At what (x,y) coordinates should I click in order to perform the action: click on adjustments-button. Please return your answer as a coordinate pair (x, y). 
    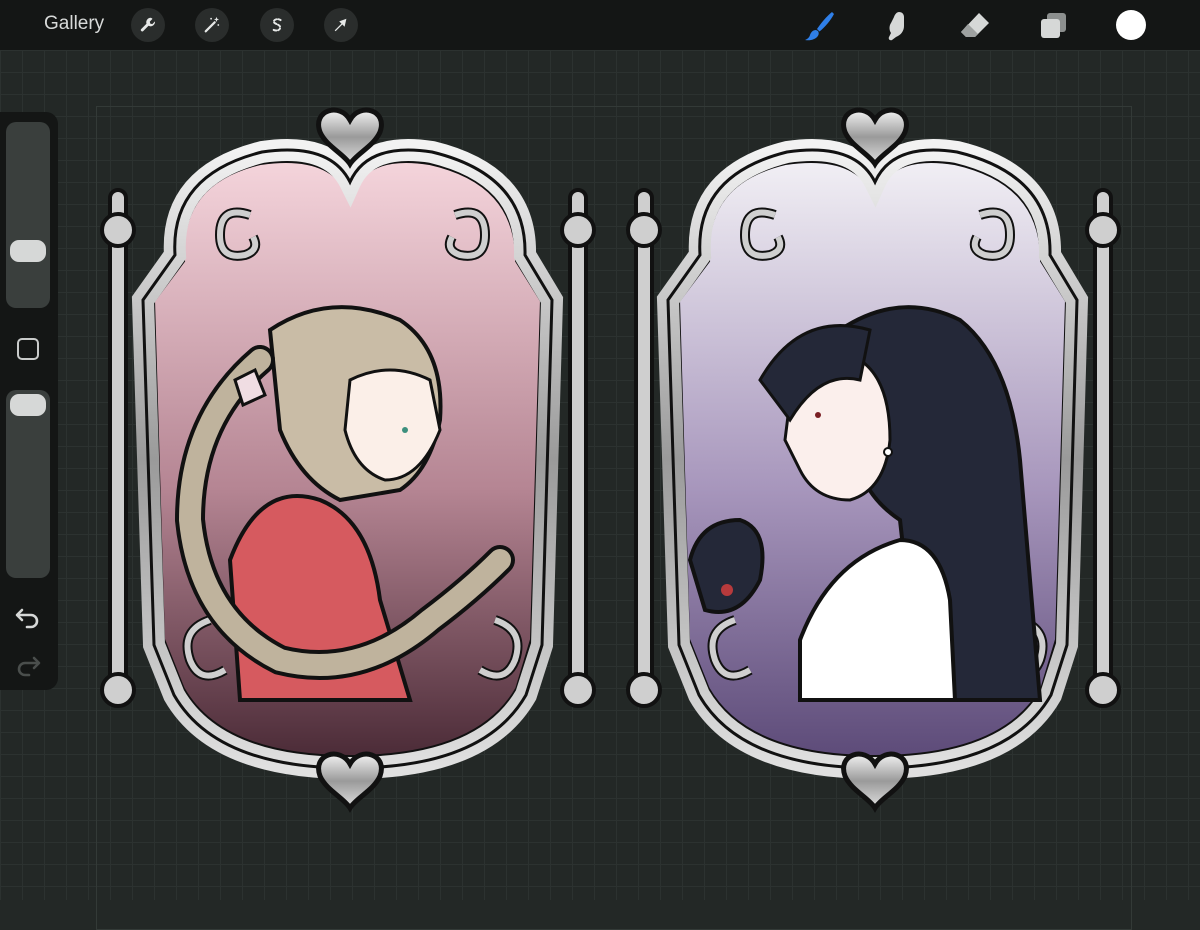
    Looking at the image, I should click on (212, 25).